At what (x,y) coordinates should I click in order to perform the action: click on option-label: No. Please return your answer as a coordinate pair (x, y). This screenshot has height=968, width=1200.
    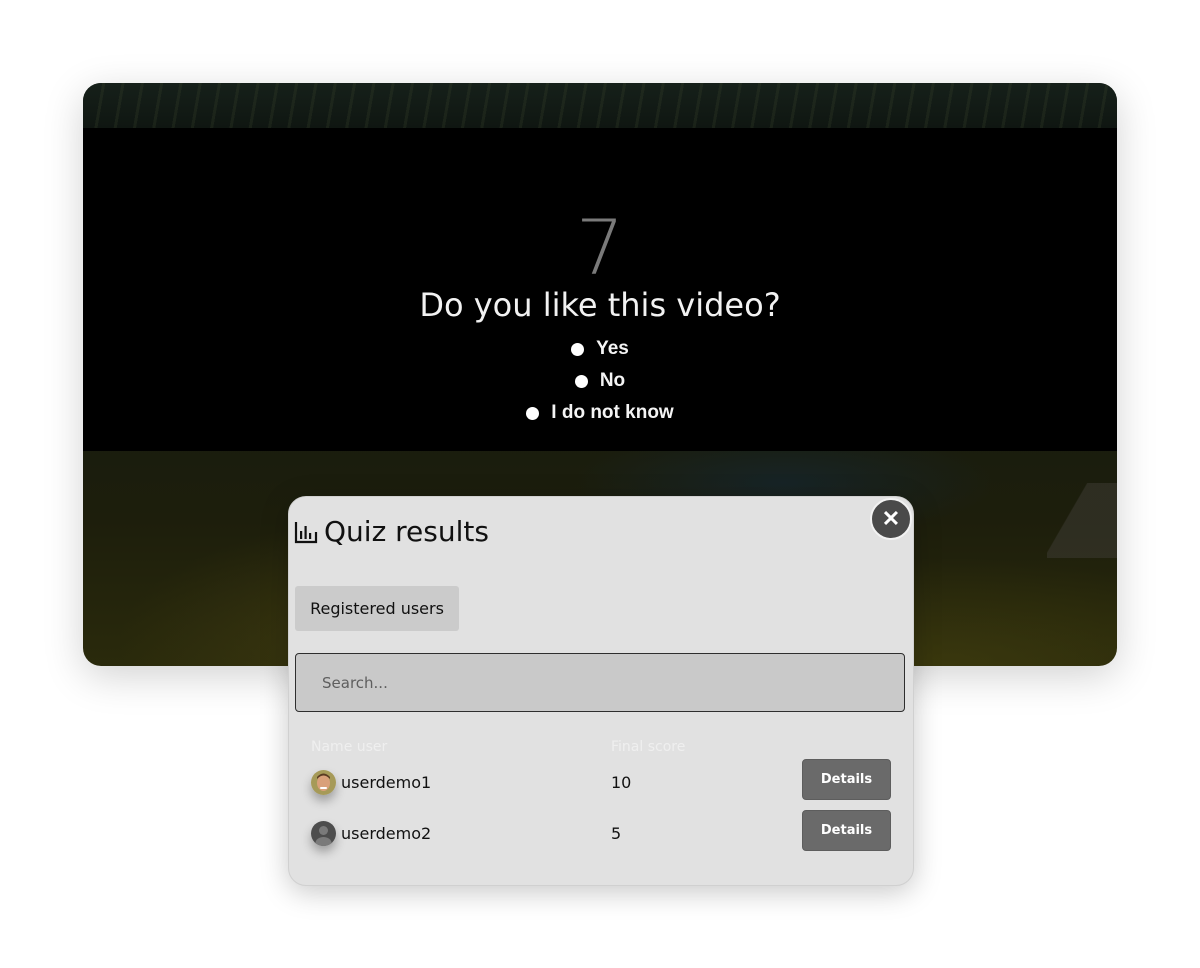
    Looking at the image, I should click on (612, 380).